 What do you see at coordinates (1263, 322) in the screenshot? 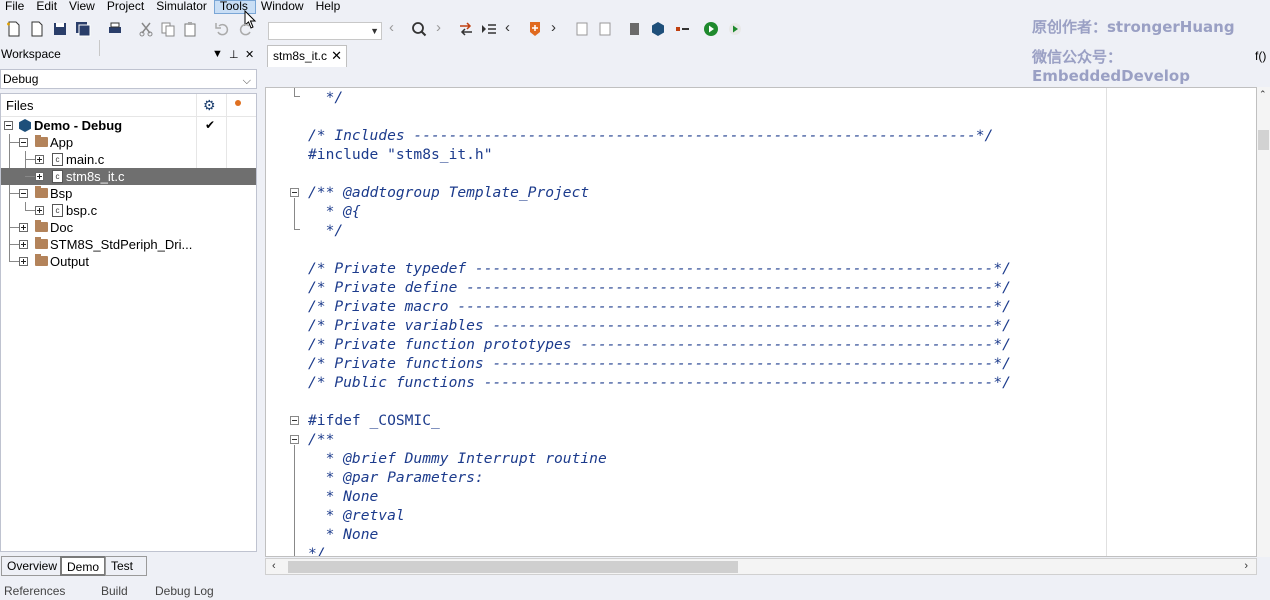
I see `vertical-scrollbar: ⌃` at bounding box center [1263, 322].